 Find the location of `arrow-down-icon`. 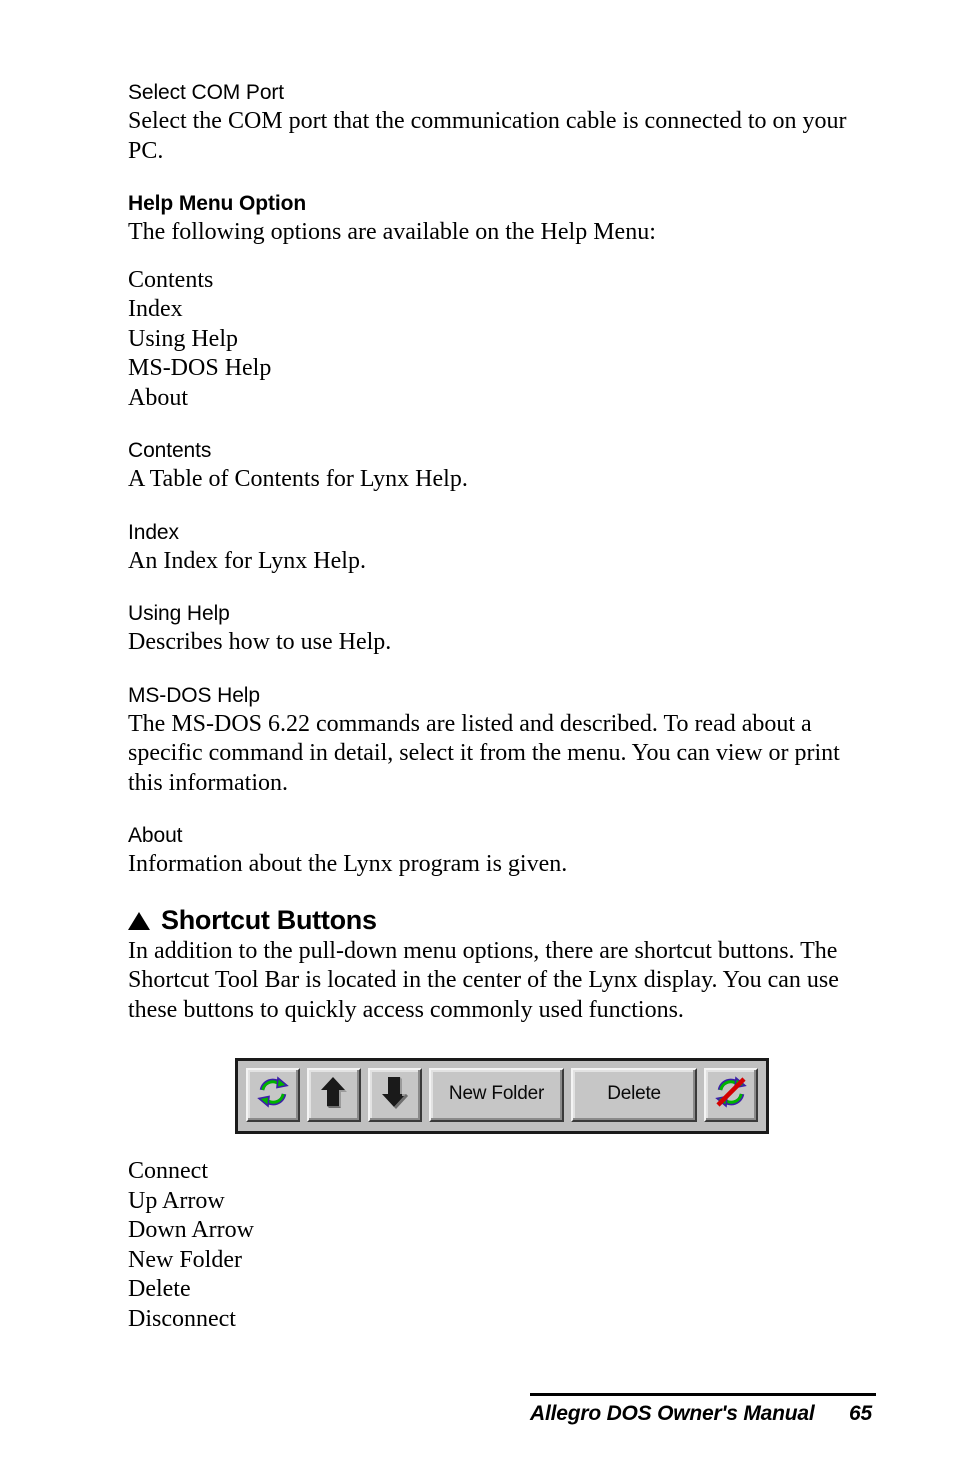

arrow-down-icon is located at coordinates (395, 1095).